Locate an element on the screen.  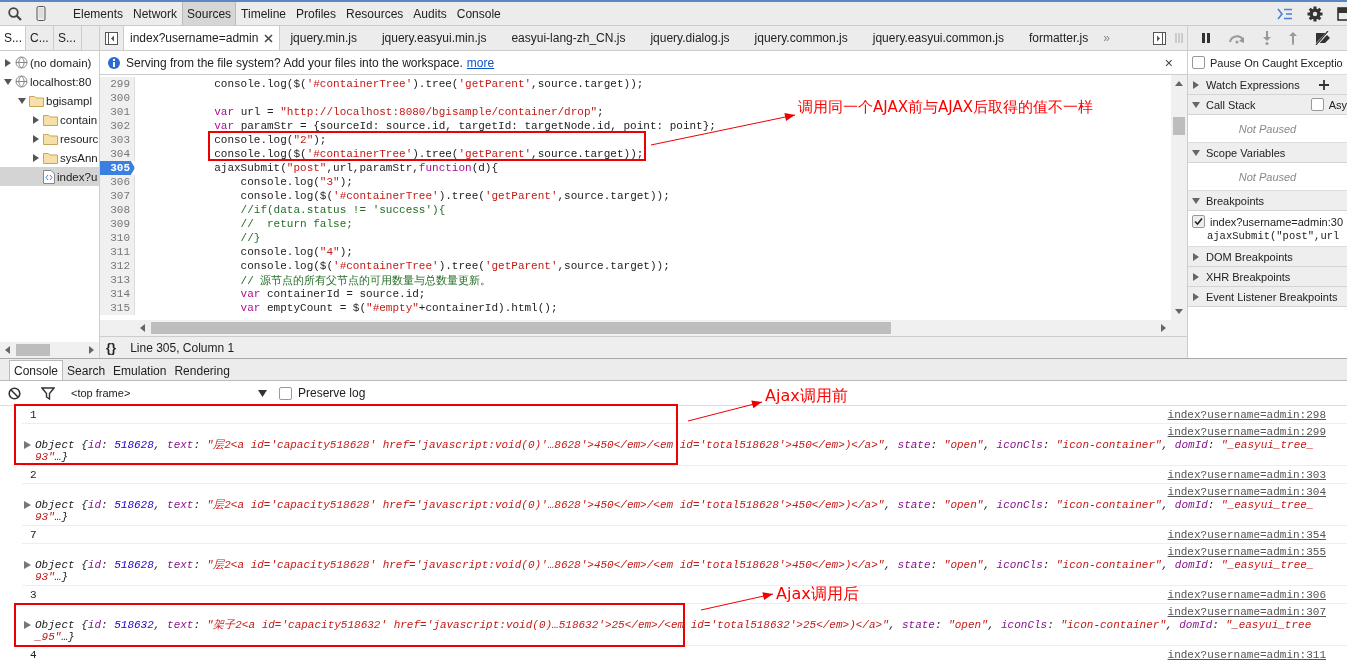
panel-tab: Console is located at coordinates (478, 13).